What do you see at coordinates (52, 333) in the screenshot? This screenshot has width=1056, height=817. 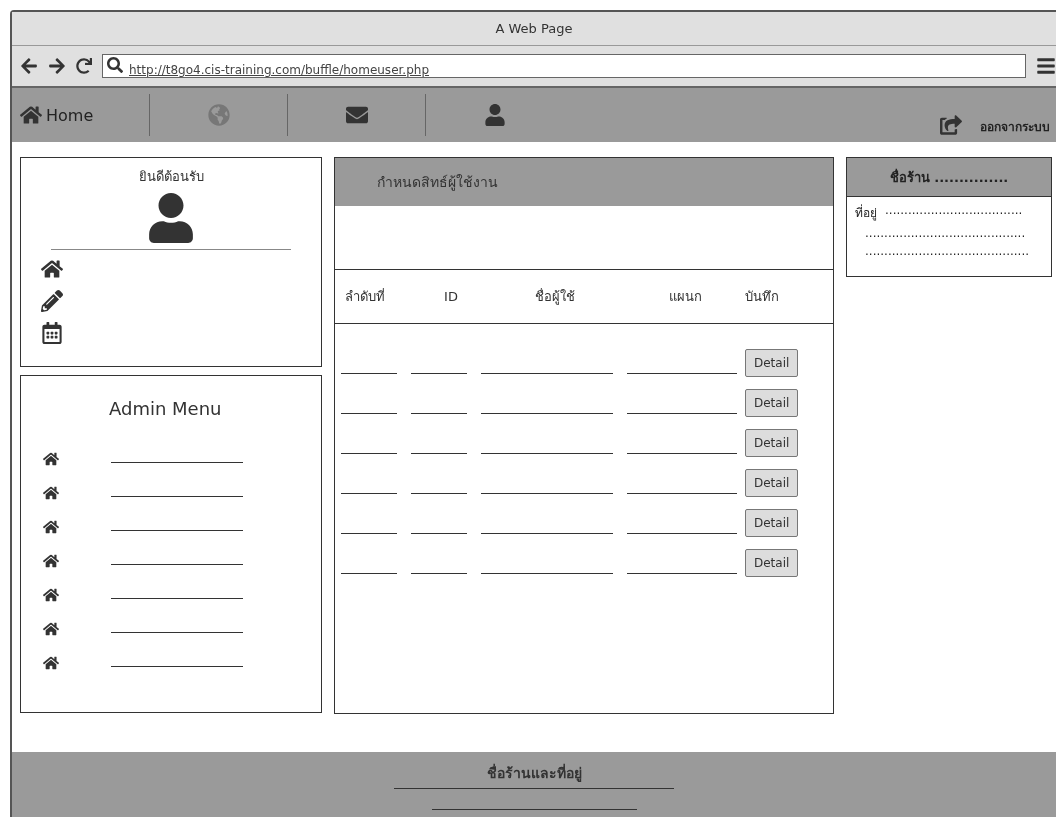 I see `calendar-icon` at bounding box center [52, 333].